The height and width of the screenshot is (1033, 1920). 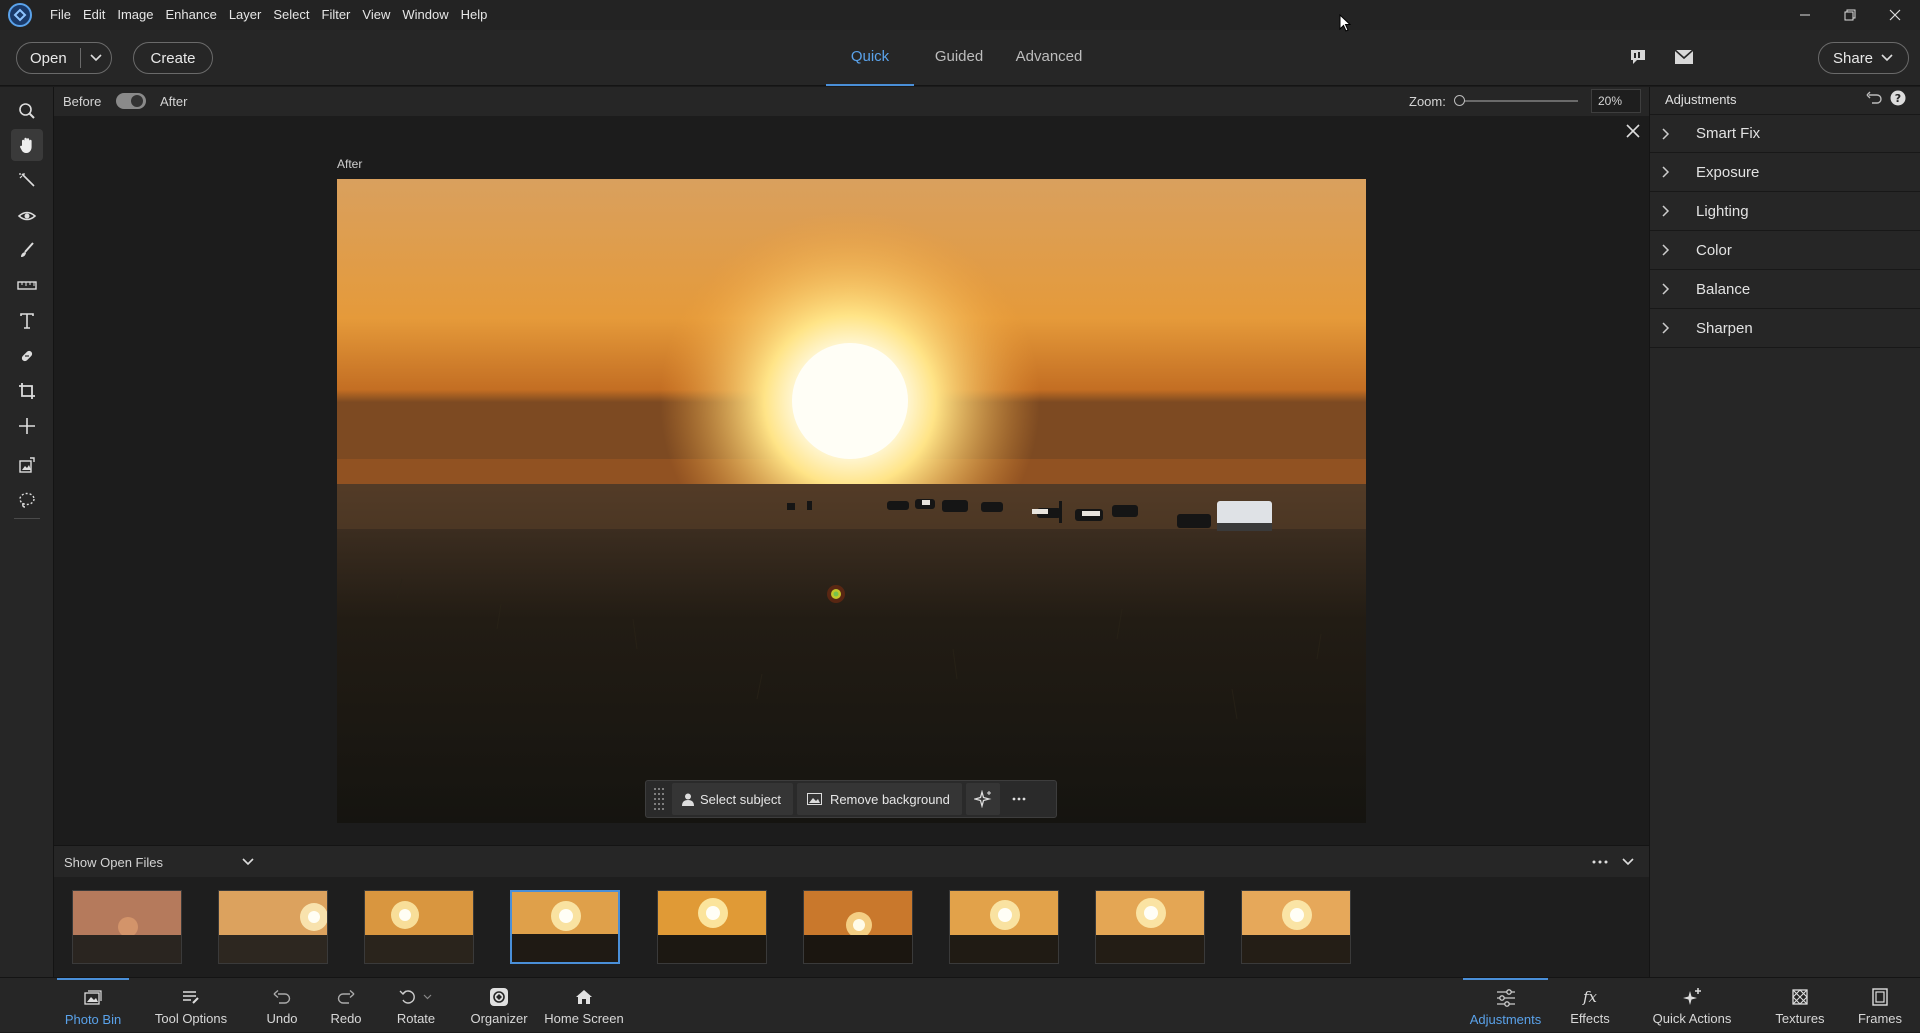 What do you see at coordinates (1785, 133) in the screenshot?
I see `adjustment-smart-fix: Smart Fix` at bounding box center [1785, 133].